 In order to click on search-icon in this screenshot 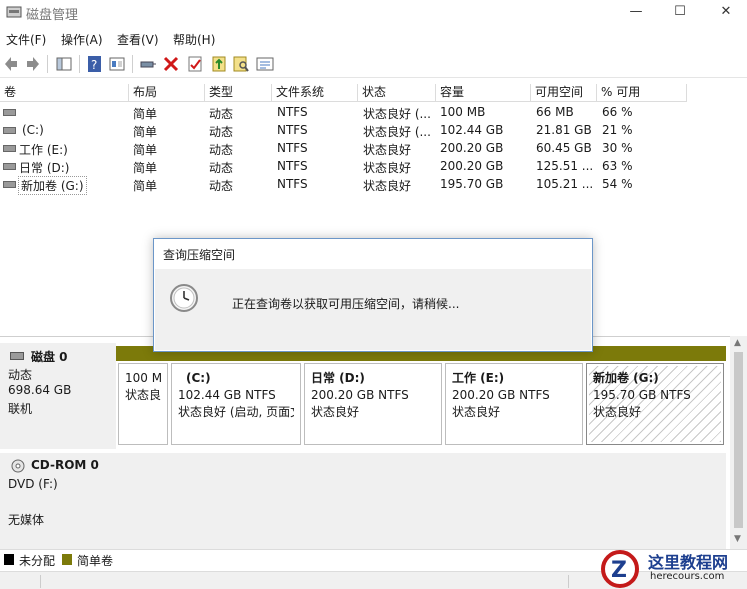, I will do `click(241, 64)`.